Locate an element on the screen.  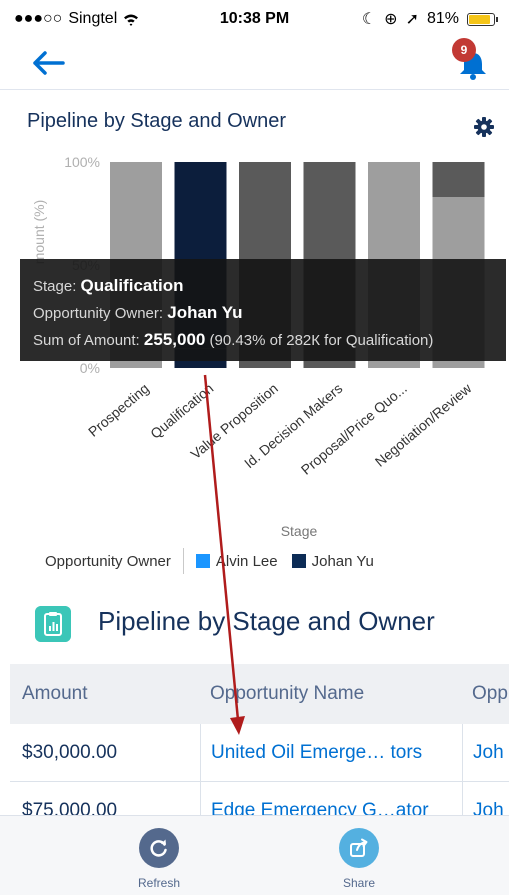
legend-item-johan-yu: Johan Yu is located at coordinates (343, 561).